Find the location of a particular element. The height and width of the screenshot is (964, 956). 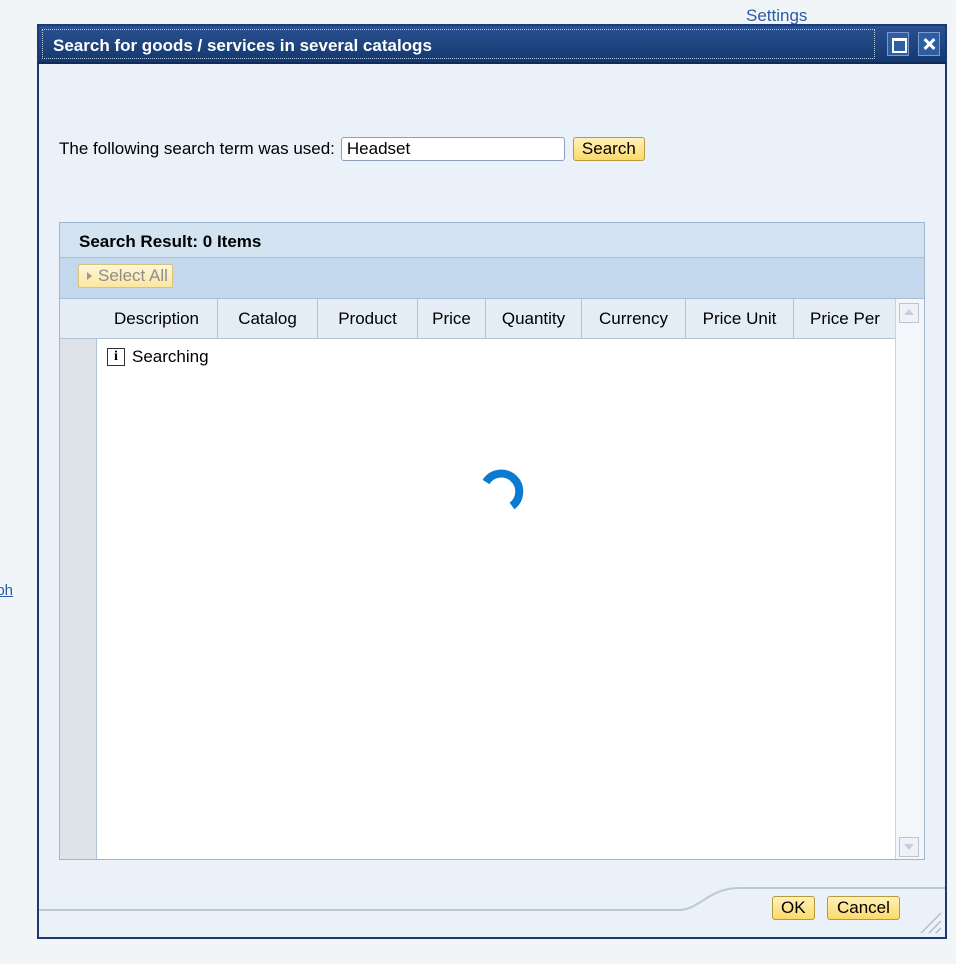

status-row: i Searching is located at coordinates (158, 357).